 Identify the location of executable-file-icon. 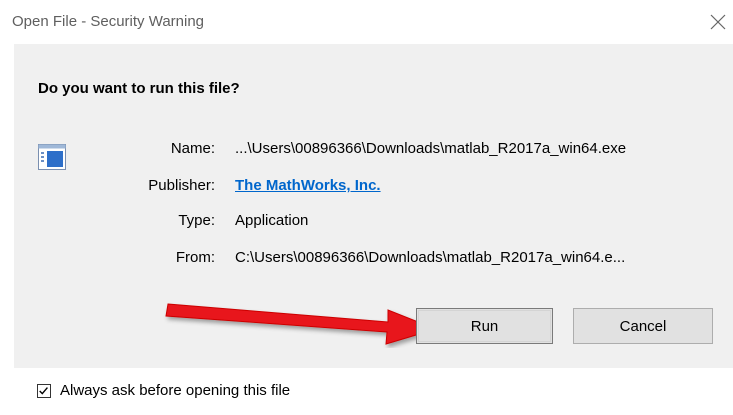
(52, 157).